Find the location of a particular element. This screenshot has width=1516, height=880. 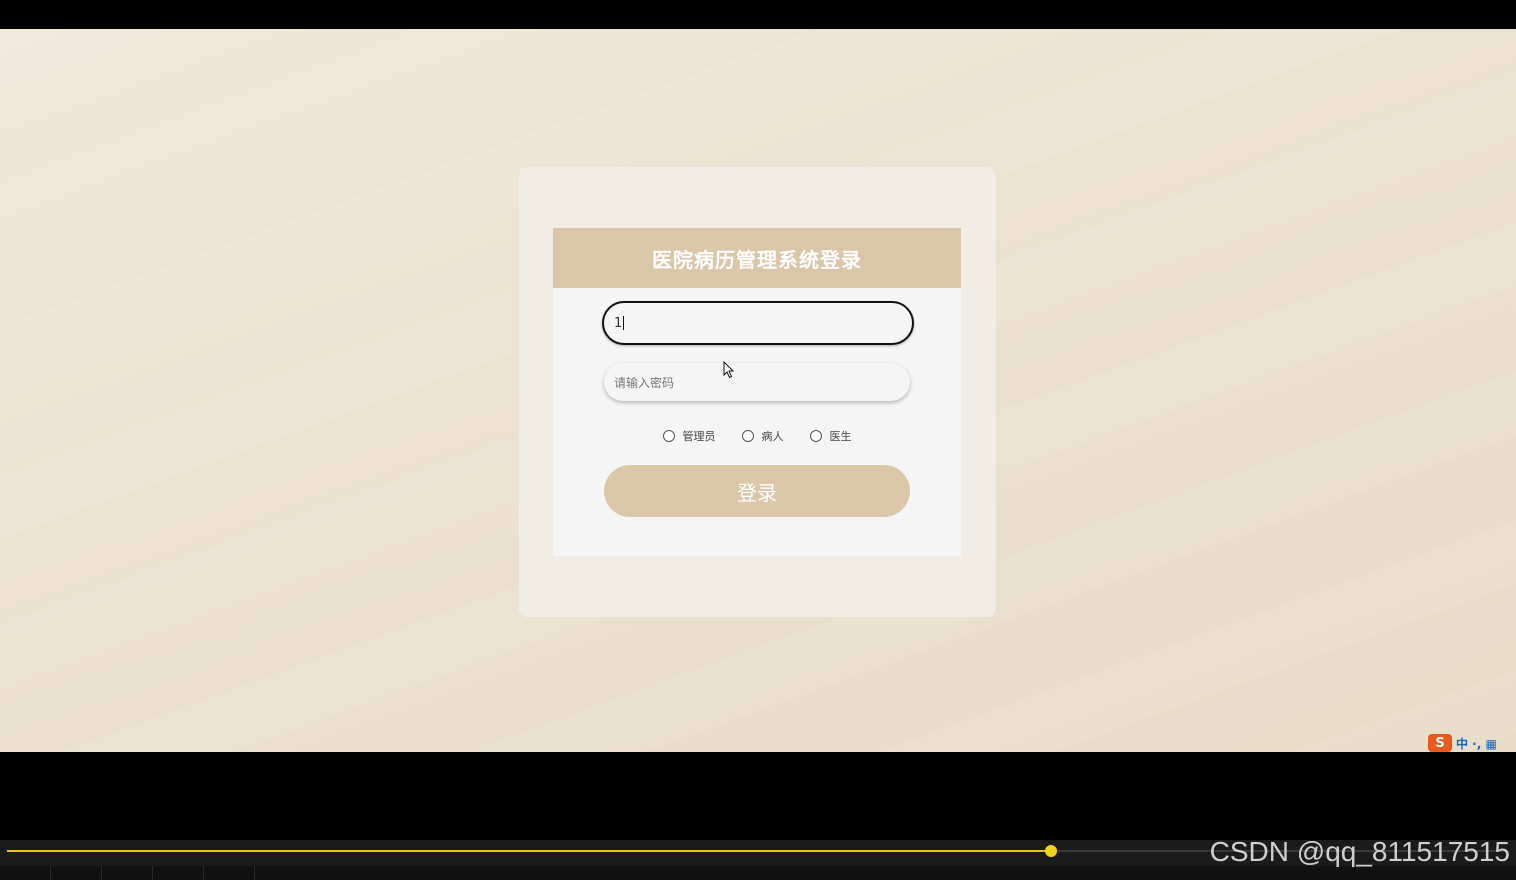

ime-toolbar: S 中 ·, ▦ is located at coordinates (1471, 743).